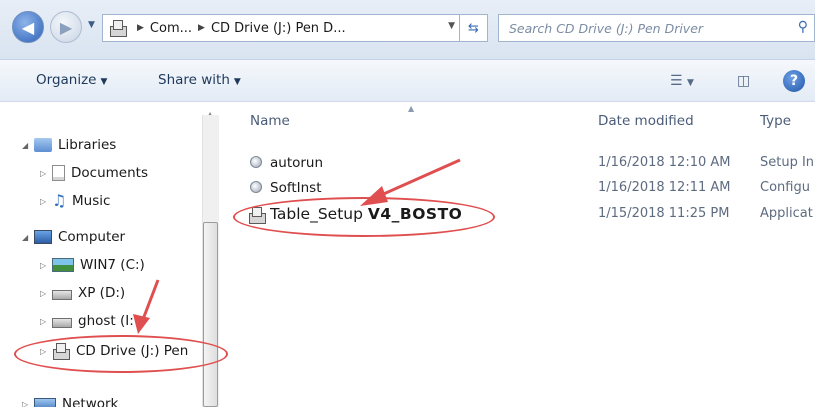 The width and height of the screenshot is (815, 407). Describe the element at coordinates (410, 182) in the screenshot. I see `arrow-to-file` at that location.